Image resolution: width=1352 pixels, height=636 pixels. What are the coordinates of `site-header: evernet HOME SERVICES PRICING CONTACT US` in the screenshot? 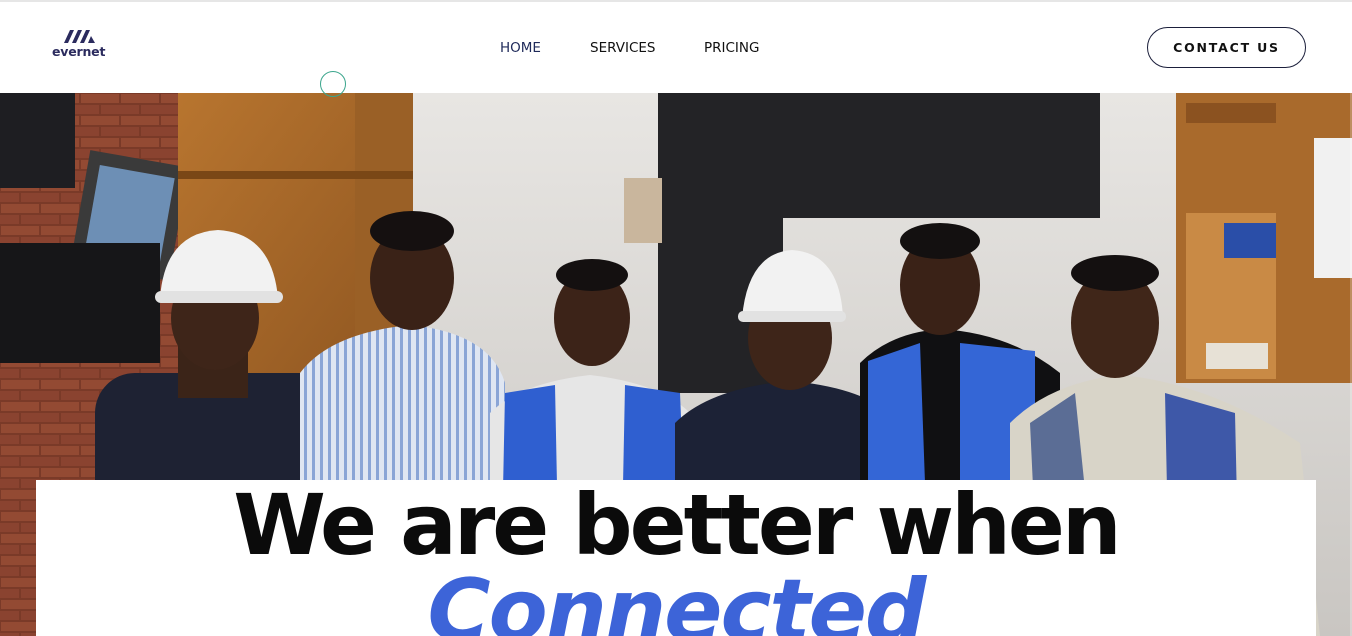 It's located at (676, 47).